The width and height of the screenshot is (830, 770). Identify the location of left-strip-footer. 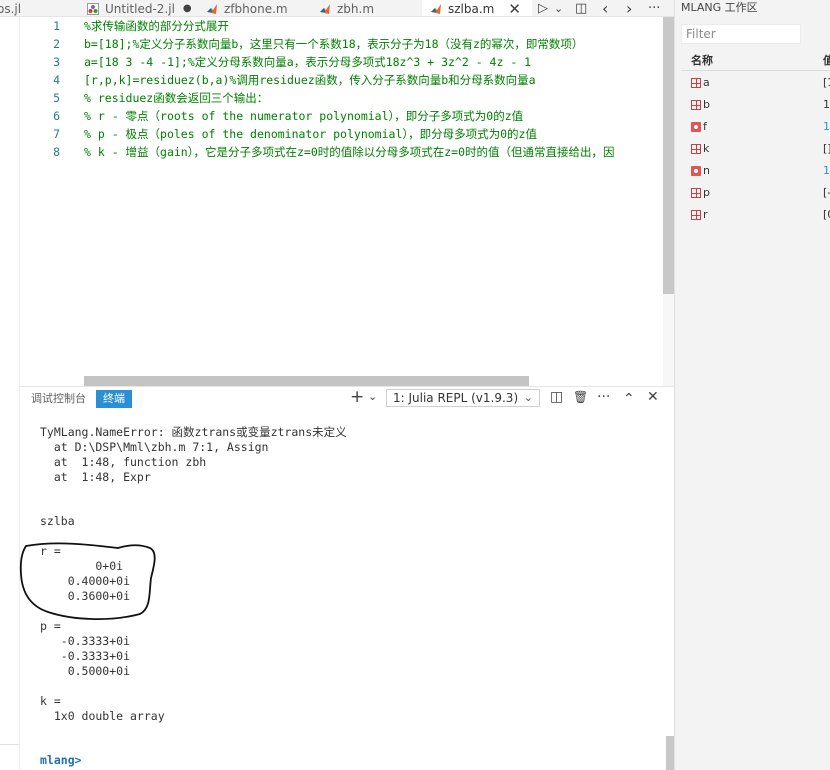
(10, 757).